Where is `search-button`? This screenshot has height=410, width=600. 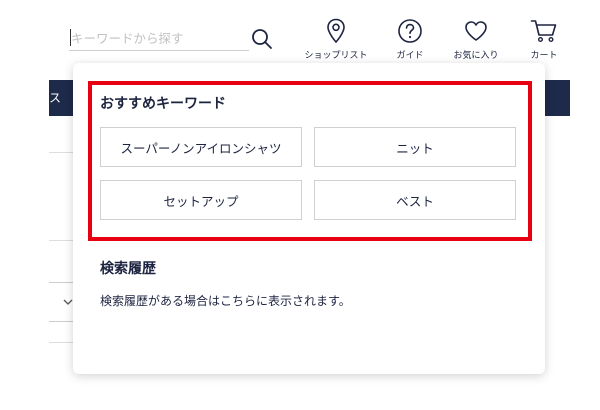
search-button is located at coordinates (262, 39).